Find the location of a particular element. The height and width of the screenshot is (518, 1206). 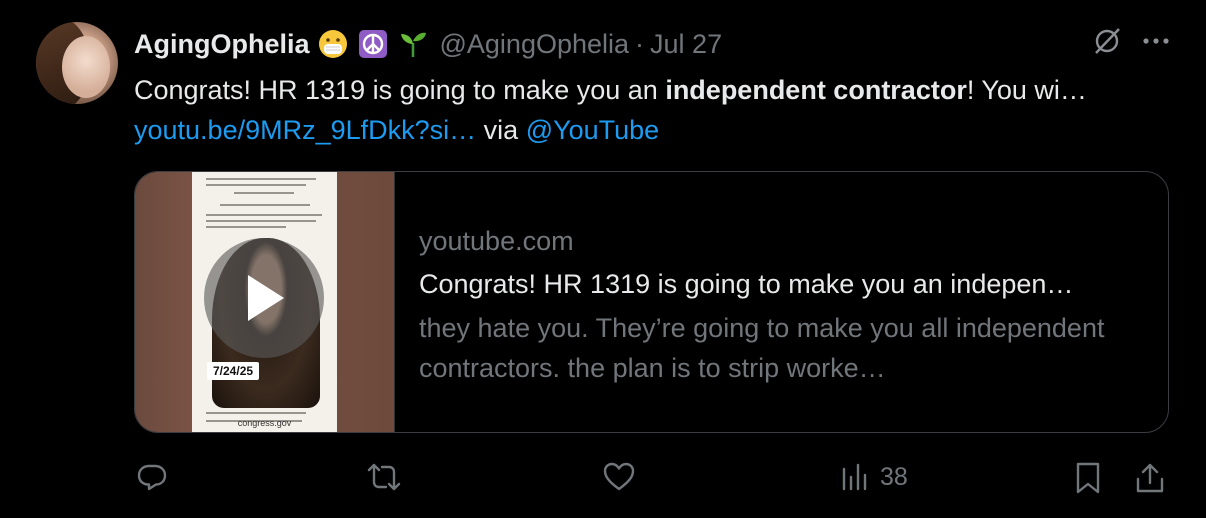

repost-icon is located at coordinates (384, 477).